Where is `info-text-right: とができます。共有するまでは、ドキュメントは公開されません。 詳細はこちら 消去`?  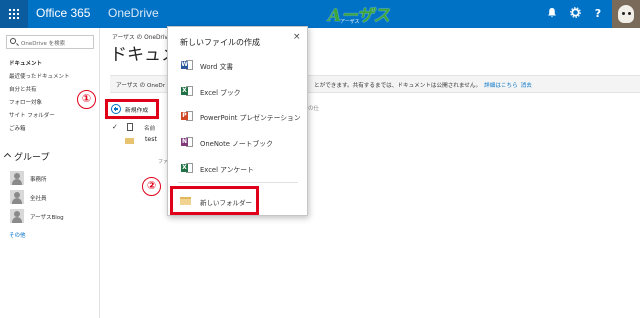 info-text-right: とができます。共有するまでは、ドキュメントは公開されません。 詳細はこちら 消去 is located at coordinates (423, 85).